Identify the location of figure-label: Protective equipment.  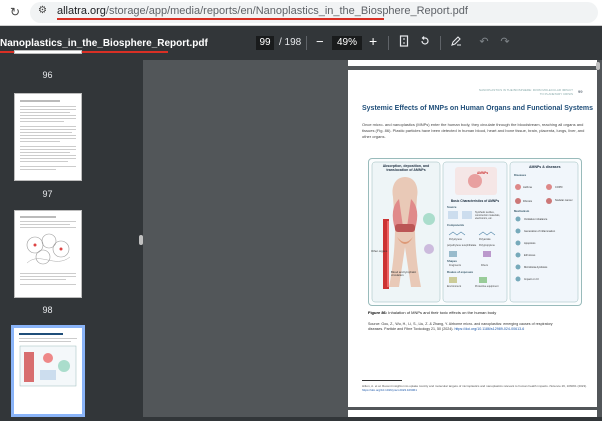
(487, 286).